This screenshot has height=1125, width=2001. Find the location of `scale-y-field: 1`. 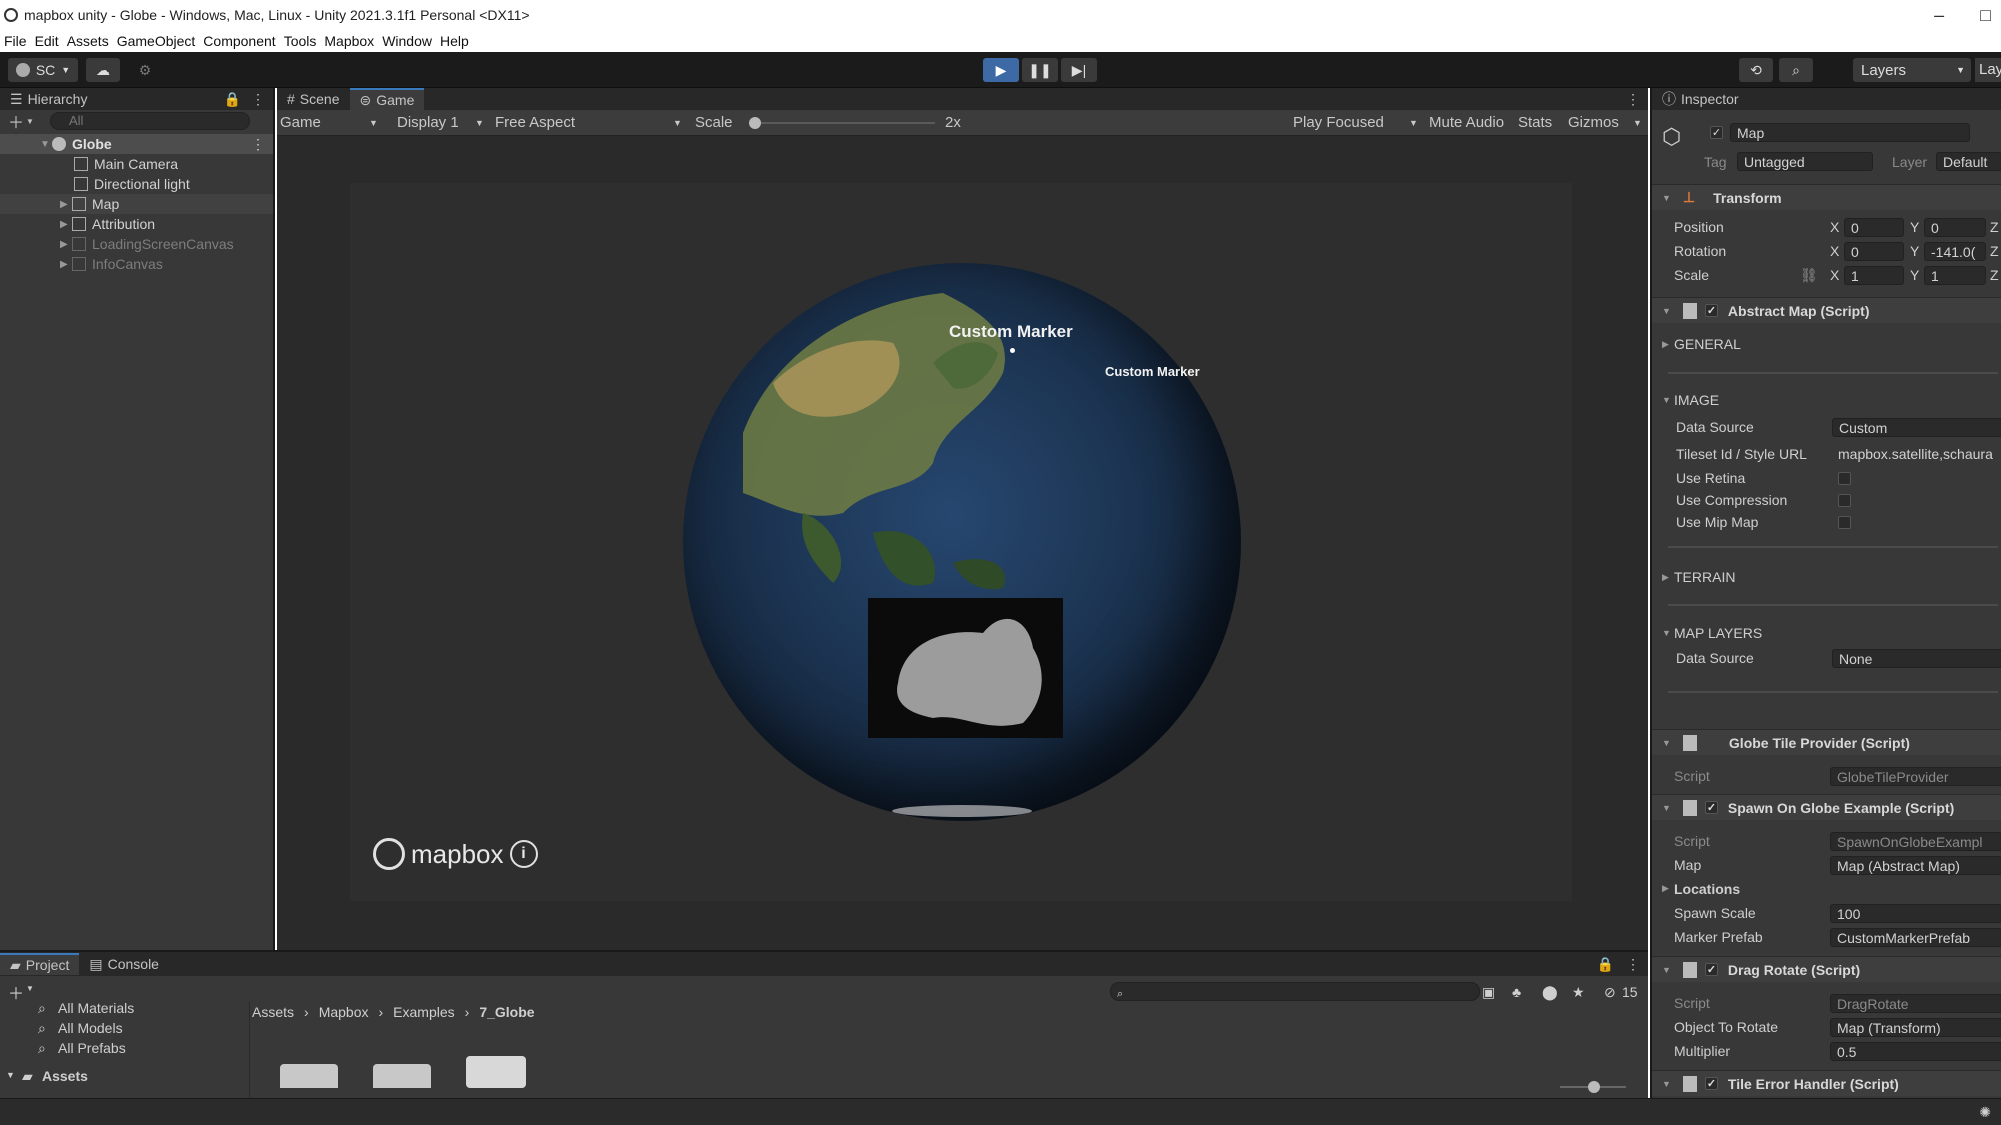

scale-y-field: 1 is located at coordinates (1955, 275).